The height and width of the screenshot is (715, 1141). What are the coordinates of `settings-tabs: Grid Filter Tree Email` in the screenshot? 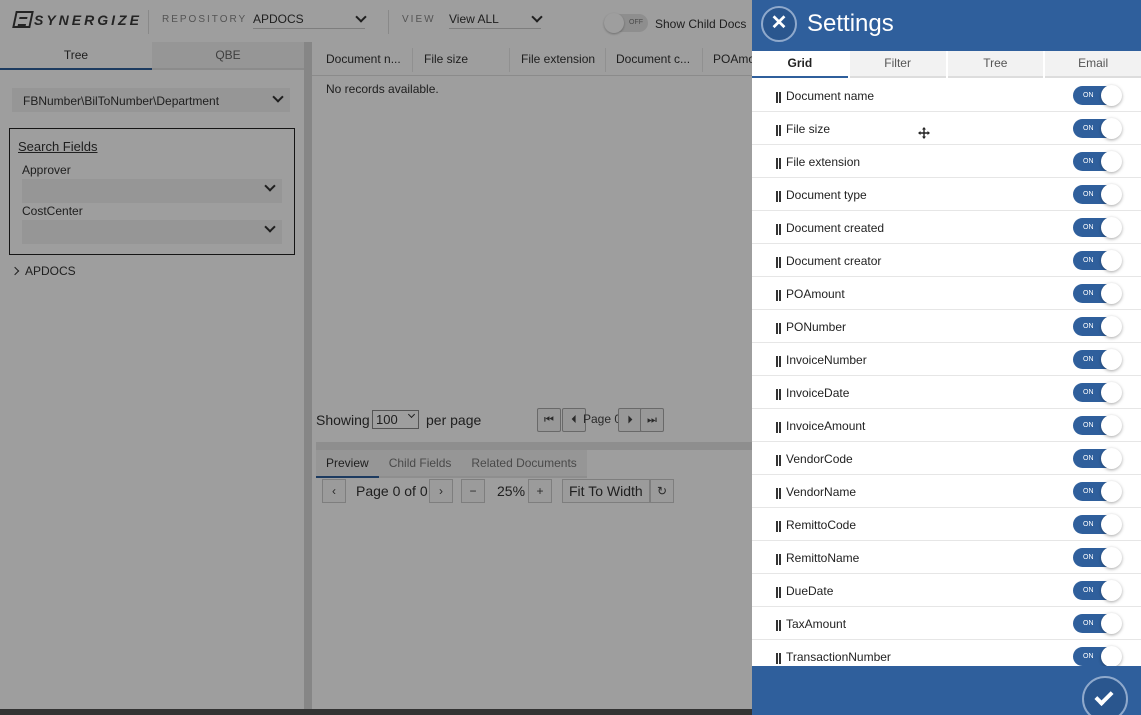 It's located at (946, 64).